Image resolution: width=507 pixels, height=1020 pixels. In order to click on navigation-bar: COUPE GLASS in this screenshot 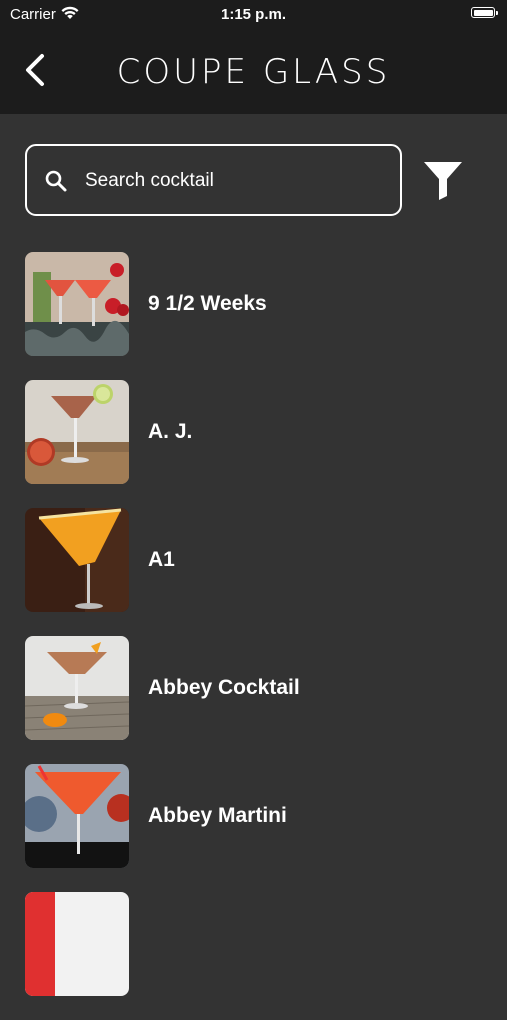, I will do `click(253, 71)`.